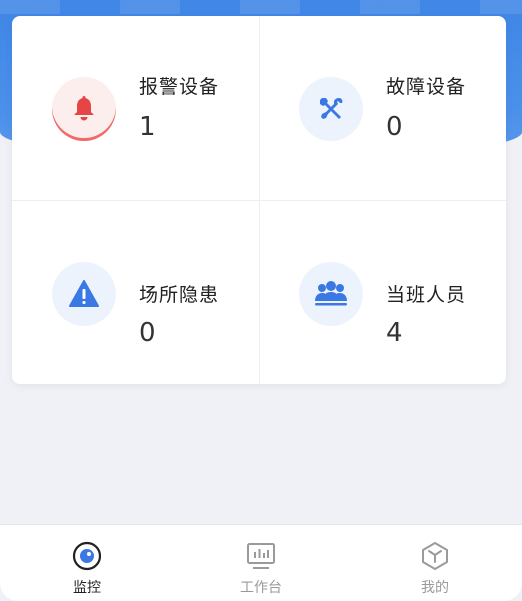 The image size is (522, 601). What do you see at coordinates (87, 588) in the screenshot?
I see `tab-label: 监控` at bounding box center [87, 588].